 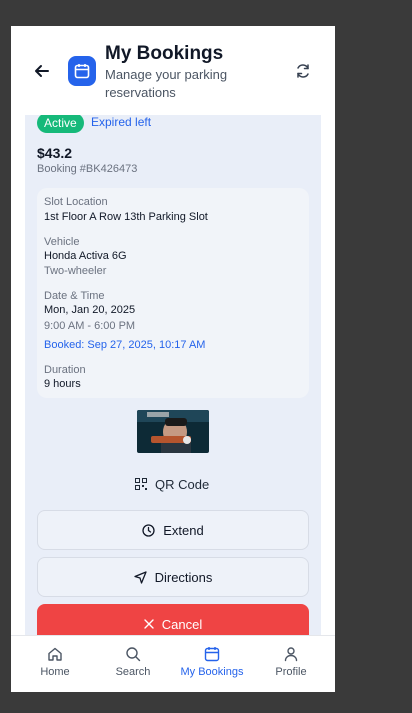 I want to click on refresh-button, so click(x=303, y=71).